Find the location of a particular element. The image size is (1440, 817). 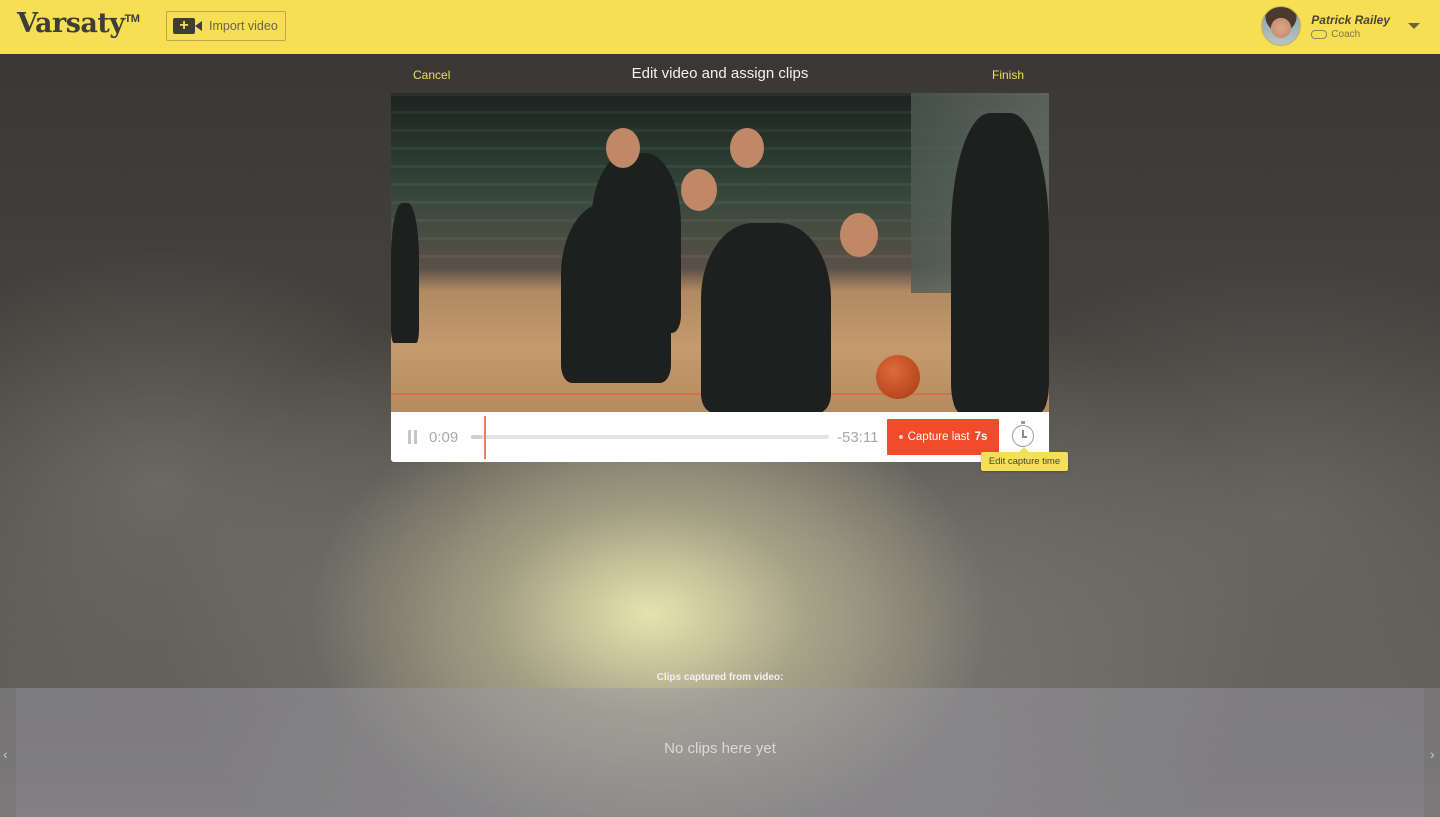

user-menu: Patrick Railey Coach is located at coordinates (1340, 26).